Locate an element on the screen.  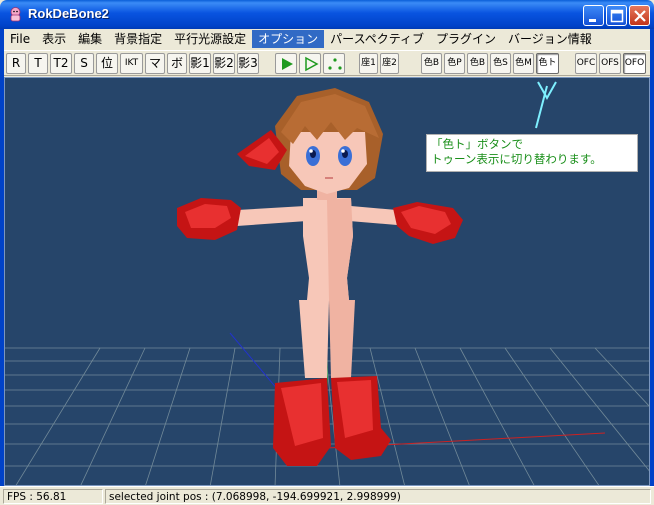
coord1-button: 座1 is located at coordinates (368, 63).